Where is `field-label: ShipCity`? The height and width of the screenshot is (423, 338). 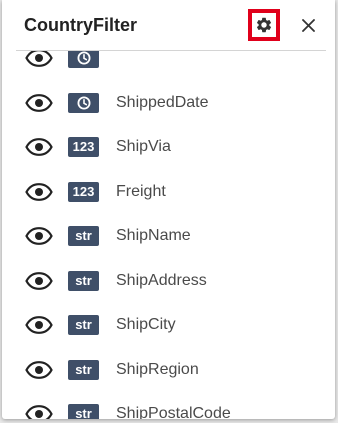
field-label: ShipCity is located at coordinates (146, 325).